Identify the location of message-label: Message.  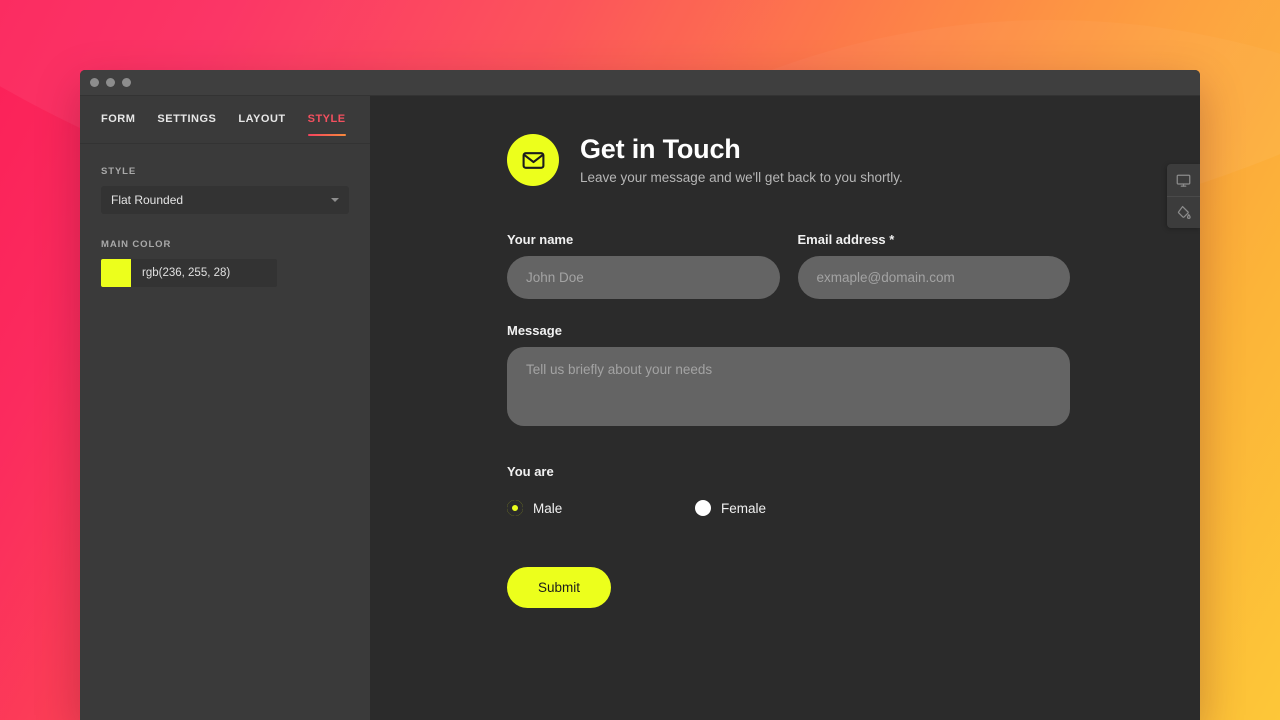
(534, 330).